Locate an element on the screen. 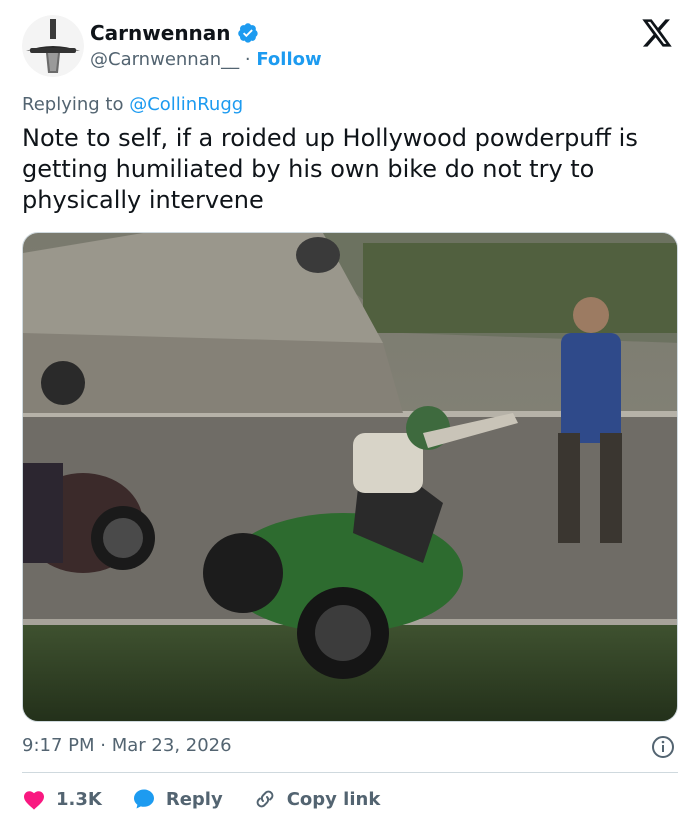  verified-badge-icon is located at coordinates (247, 33).